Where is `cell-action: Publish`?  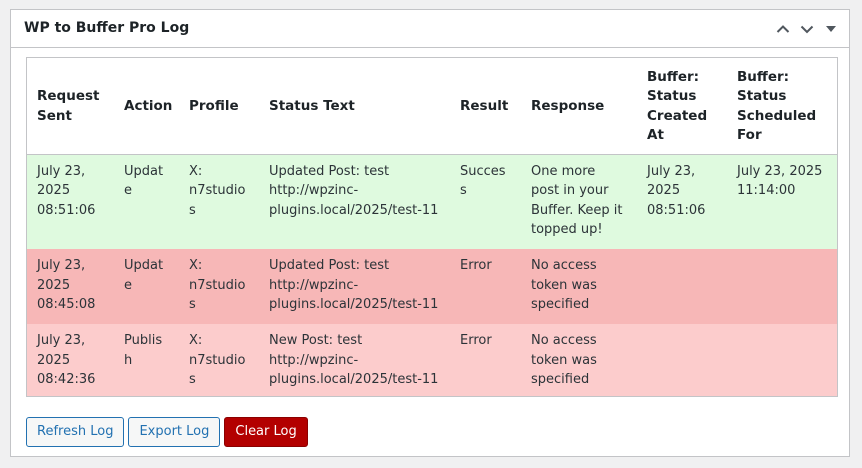 cell-action: Publish is located at coordinates (146, 360).